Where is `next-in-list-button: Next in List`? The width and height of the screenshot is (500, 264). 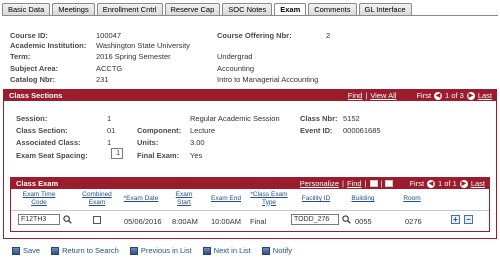
next-in-list-button: Next in List is located at coordinates (227, 250).